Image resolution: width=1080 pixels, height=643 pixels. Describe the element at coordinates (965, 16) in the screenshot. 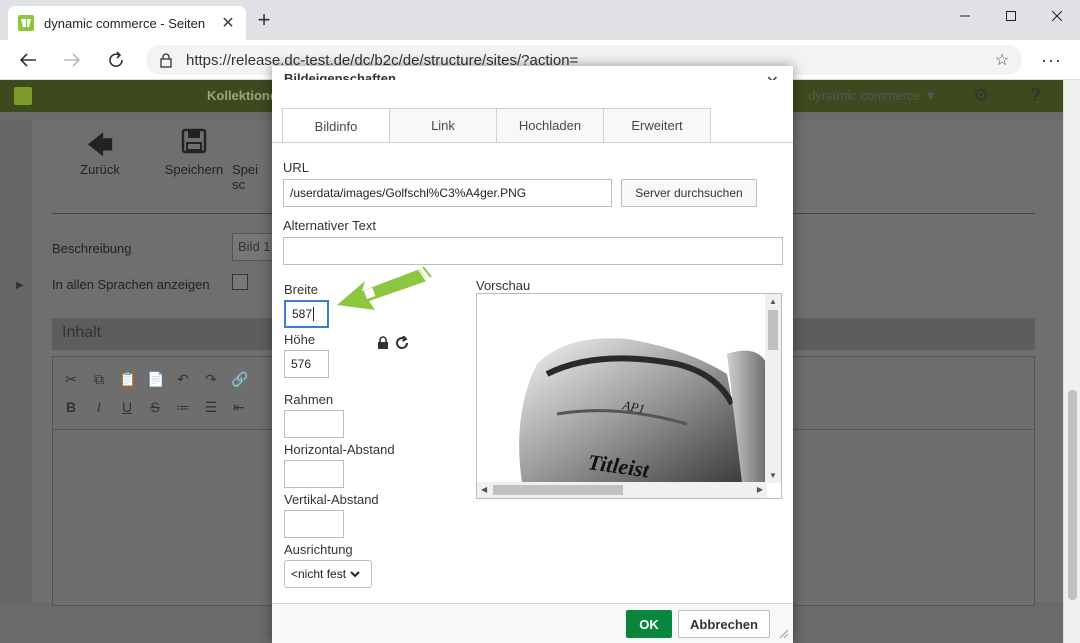

I see `minimize-icon` at that location.